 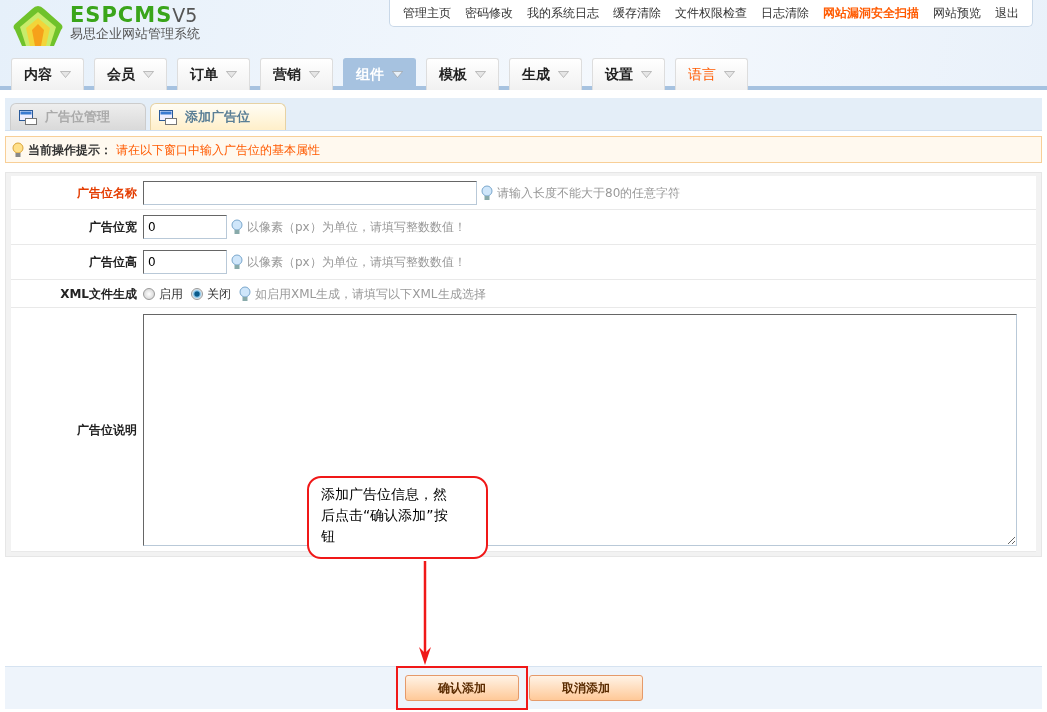 What do you see at coordinates (628, 74) in the screenshot?
I see `nav-tab: 设置` at bounding box center [628, 74].